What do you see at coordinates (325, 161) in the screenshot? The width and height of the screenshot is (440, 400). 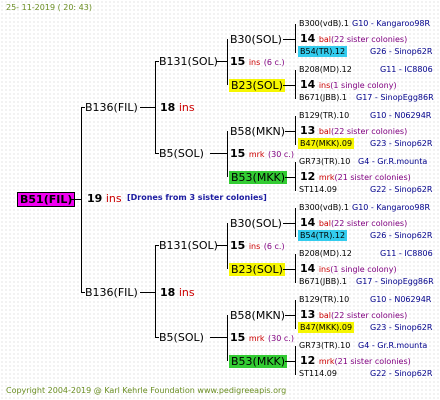 I see `l4-4-sire: GR73(TR).10` at bounding box center [325, 161].